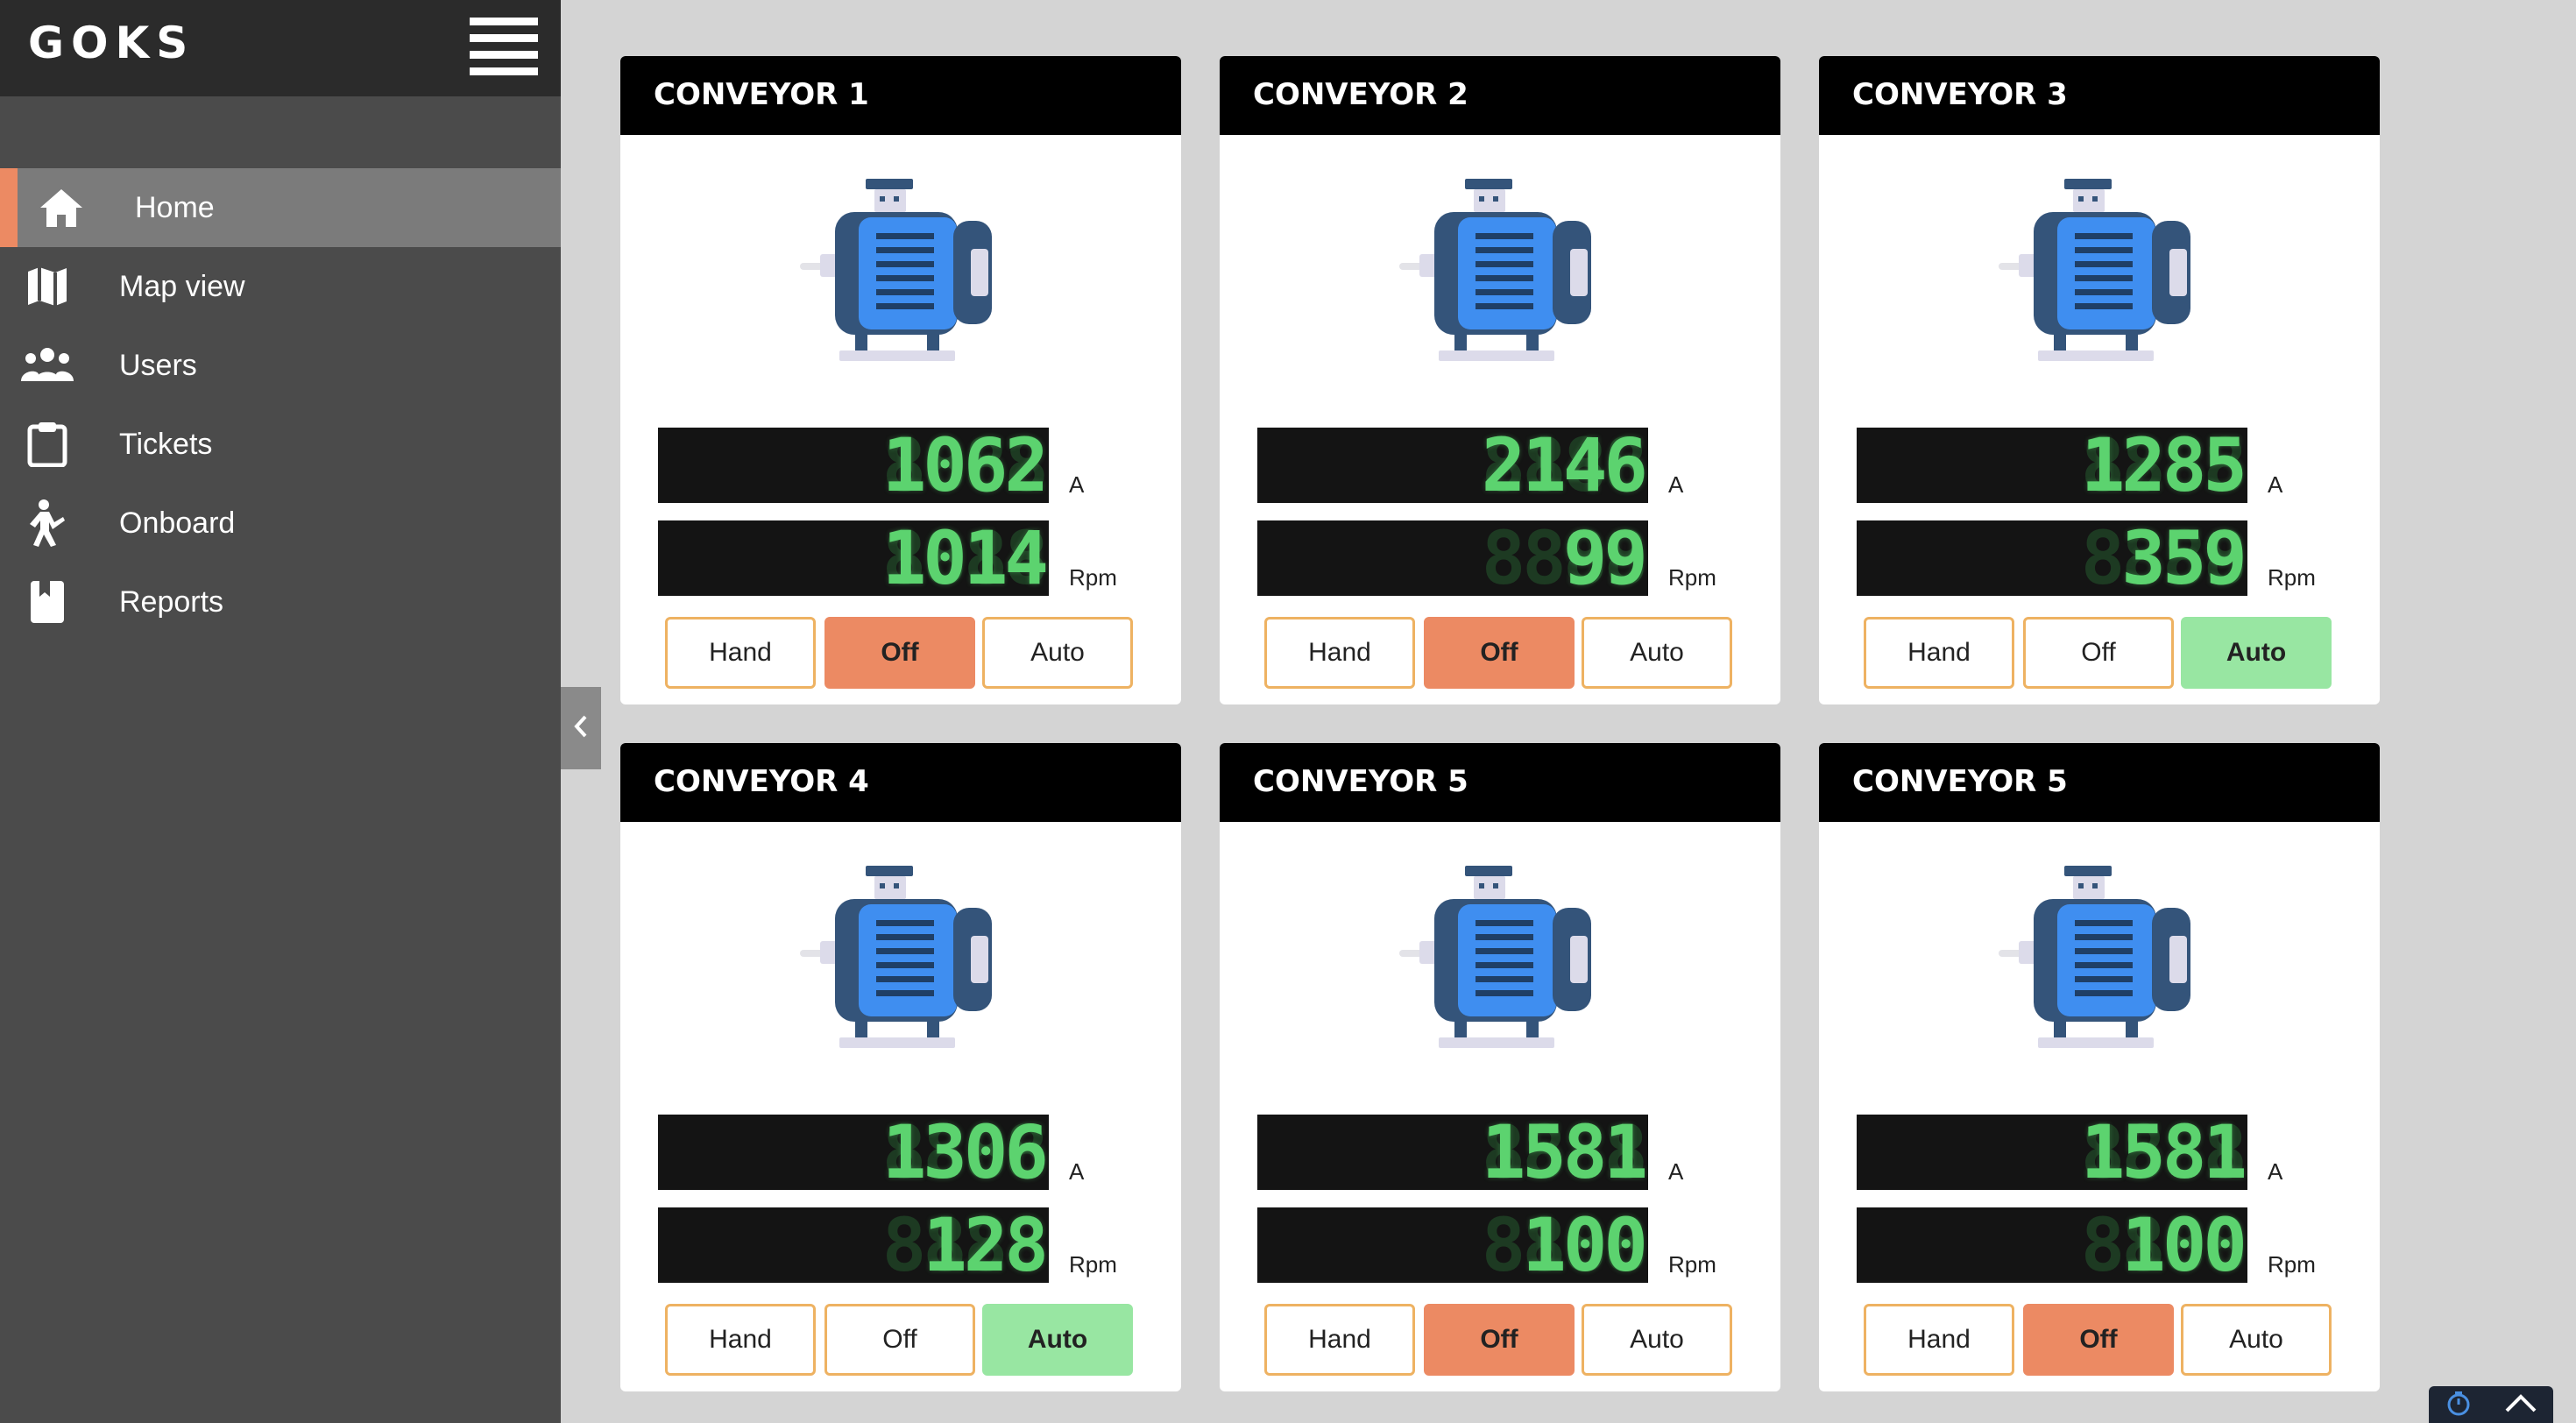 This screenshot has width=2576, height=1423. Describe the element at coordinates (965, 1152) in the screenshot. I see `current-value: 1306` at that location.